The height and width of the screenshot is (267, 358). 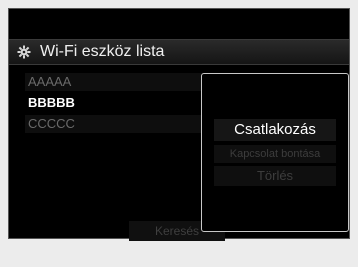 I want to click on disconnect-button: Kapcsolat bontása, so click(x=275, y=154).